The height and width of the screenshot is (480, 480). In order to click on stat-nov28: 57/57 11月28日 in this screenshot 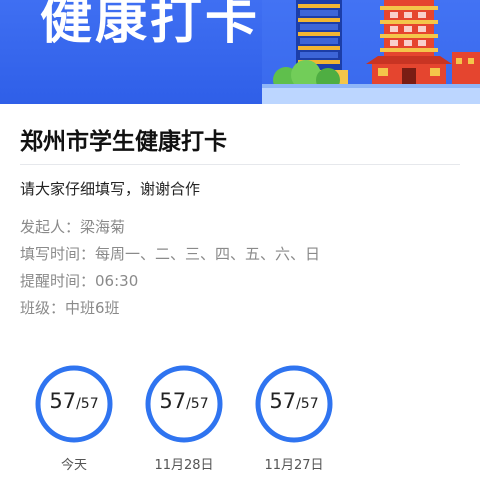, I will do `click(184, 419)`.